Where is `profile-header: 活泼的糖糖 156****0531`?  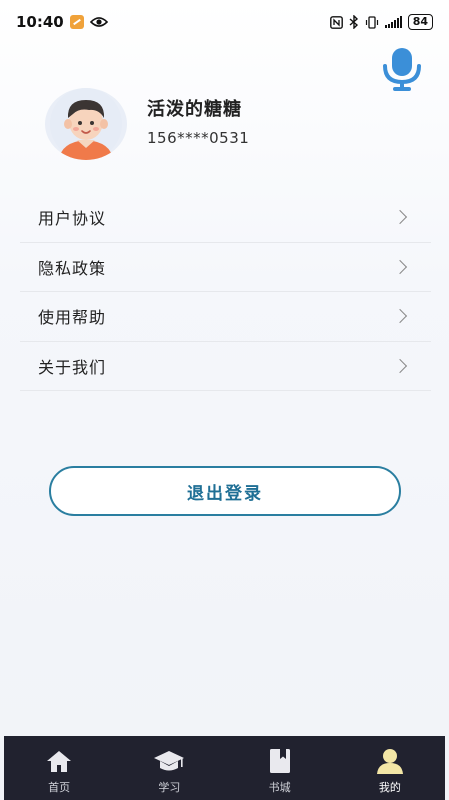 profile-header: 活泼的糖糖 156****0531 is located at coordinates (147, 124).